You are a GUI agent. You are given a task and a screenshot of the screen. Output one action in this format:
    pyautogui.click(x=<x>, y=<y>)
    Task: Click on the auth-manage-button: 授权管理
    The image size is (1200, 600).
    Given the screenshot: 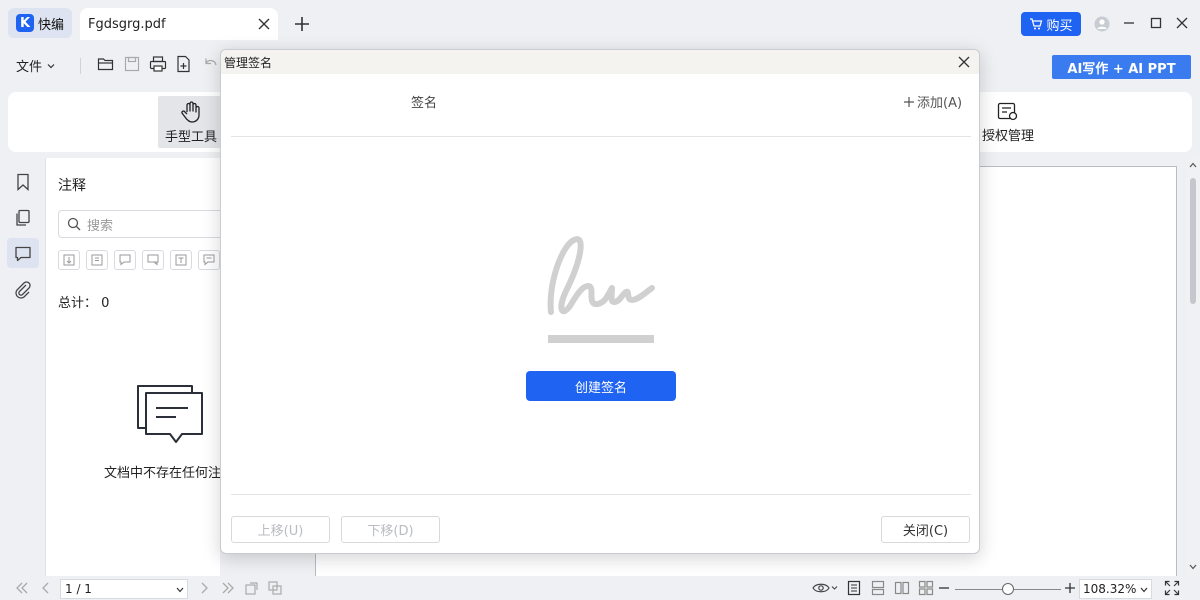 What is the action you would take?
    pyautogui.click(x=1008, y=122)
    